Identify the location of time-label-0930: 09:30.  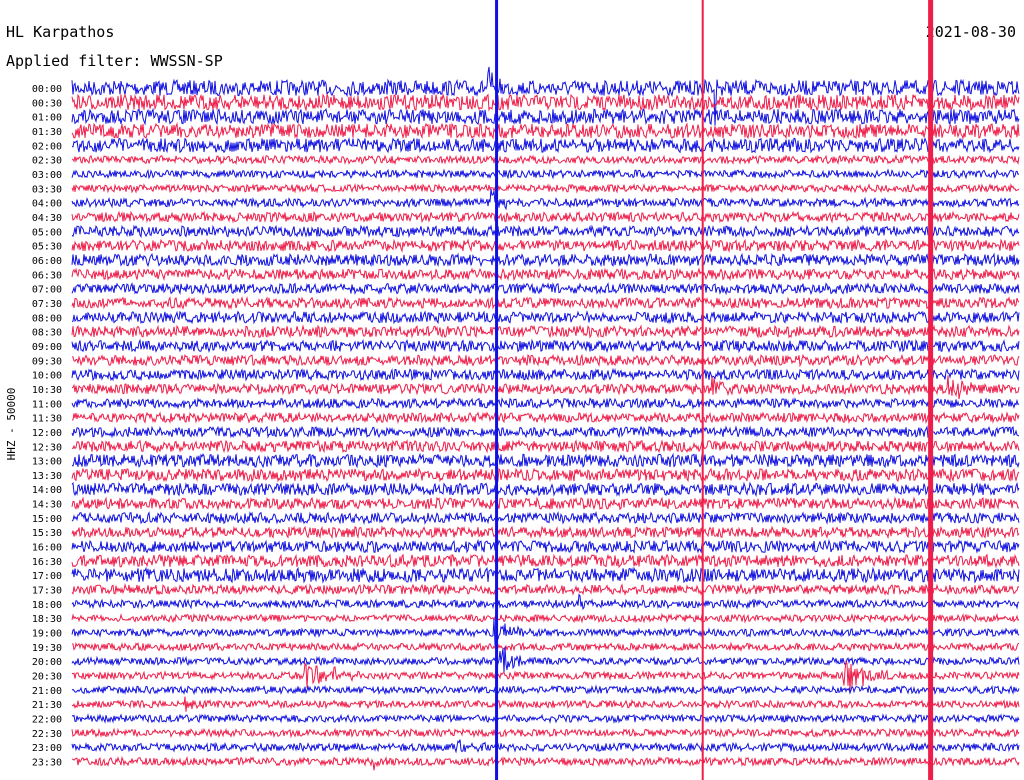
(47, 361).